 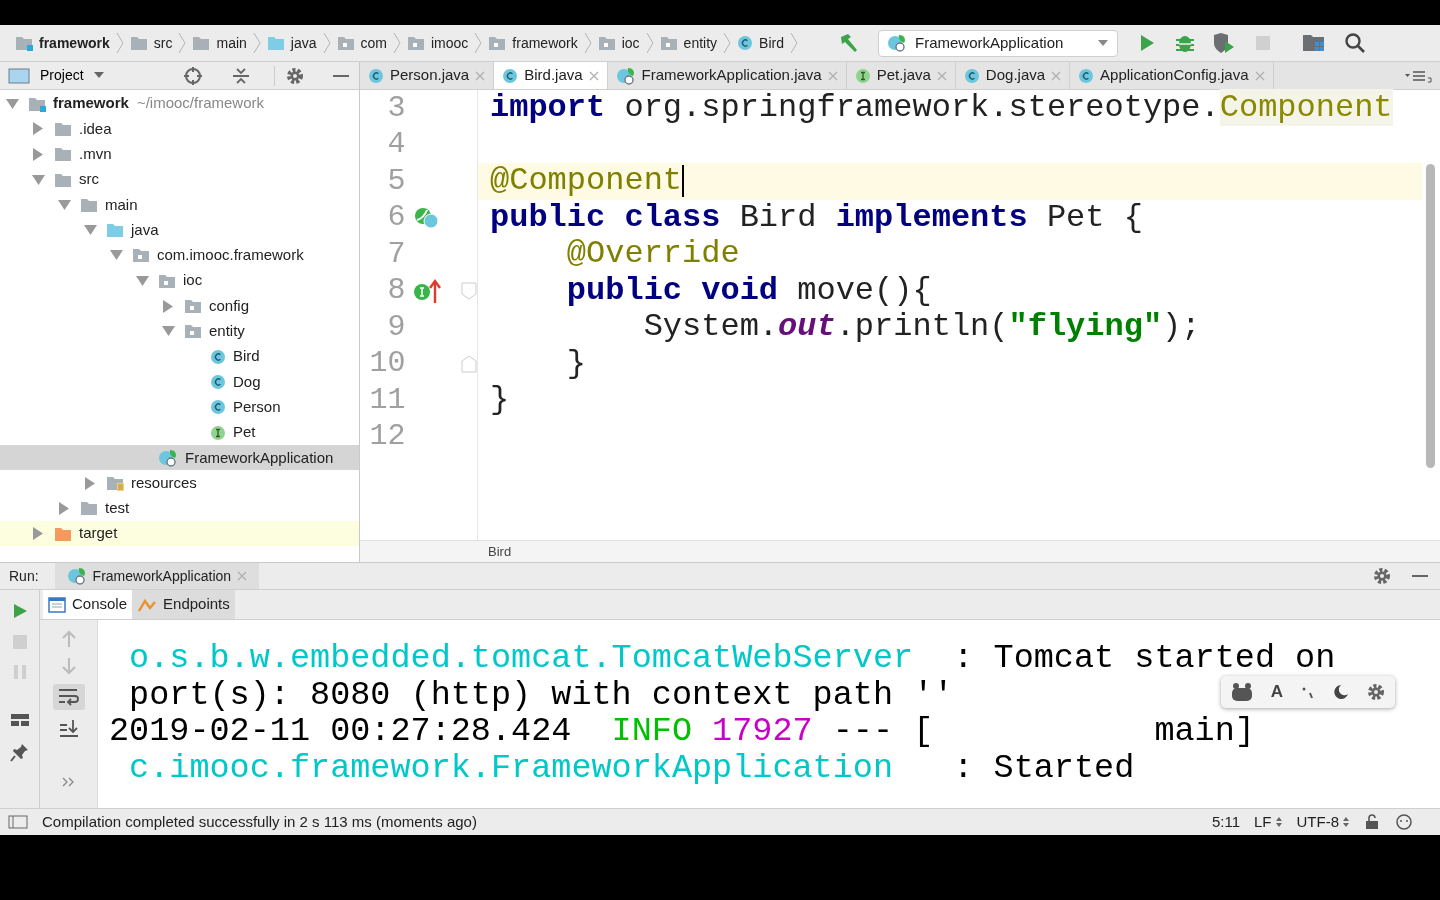 I want to click on scroll-to-end-icon, so click(x=68, y=729).